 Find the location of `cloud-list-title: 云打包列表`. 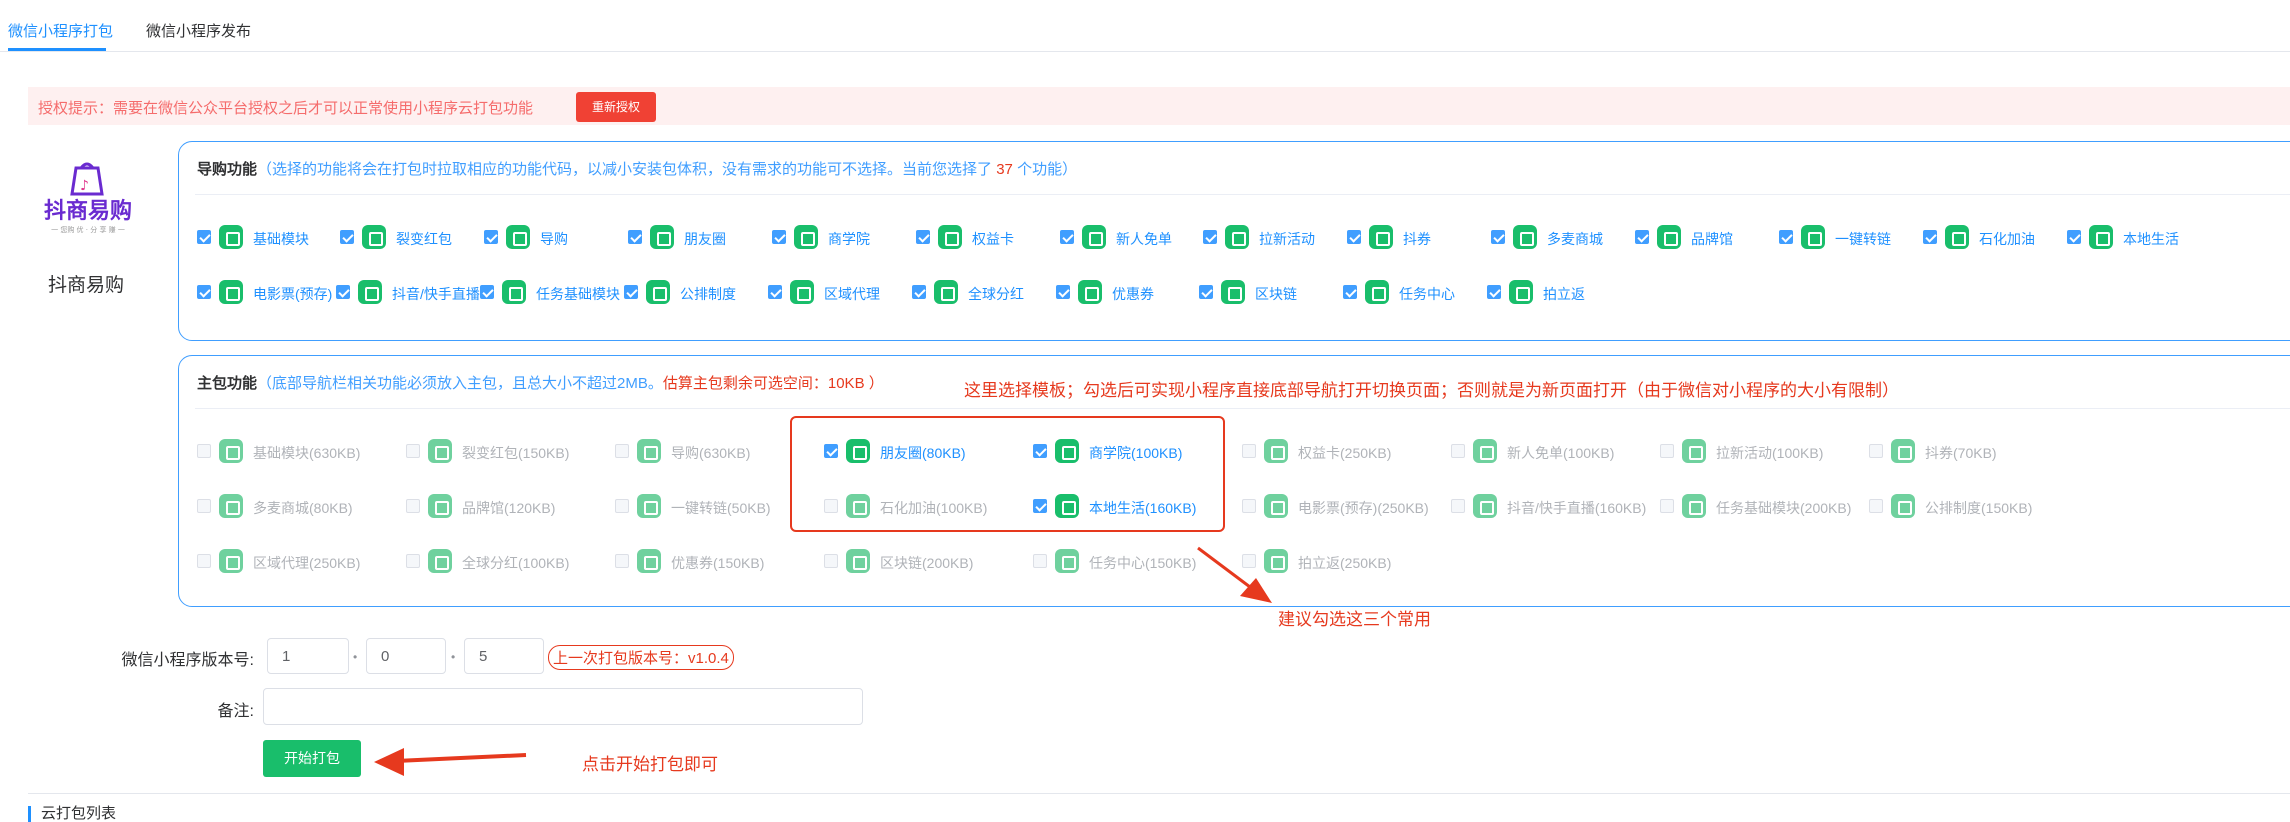

cloud-list-title: 云打包列表 is located at coordinates (72, 814).